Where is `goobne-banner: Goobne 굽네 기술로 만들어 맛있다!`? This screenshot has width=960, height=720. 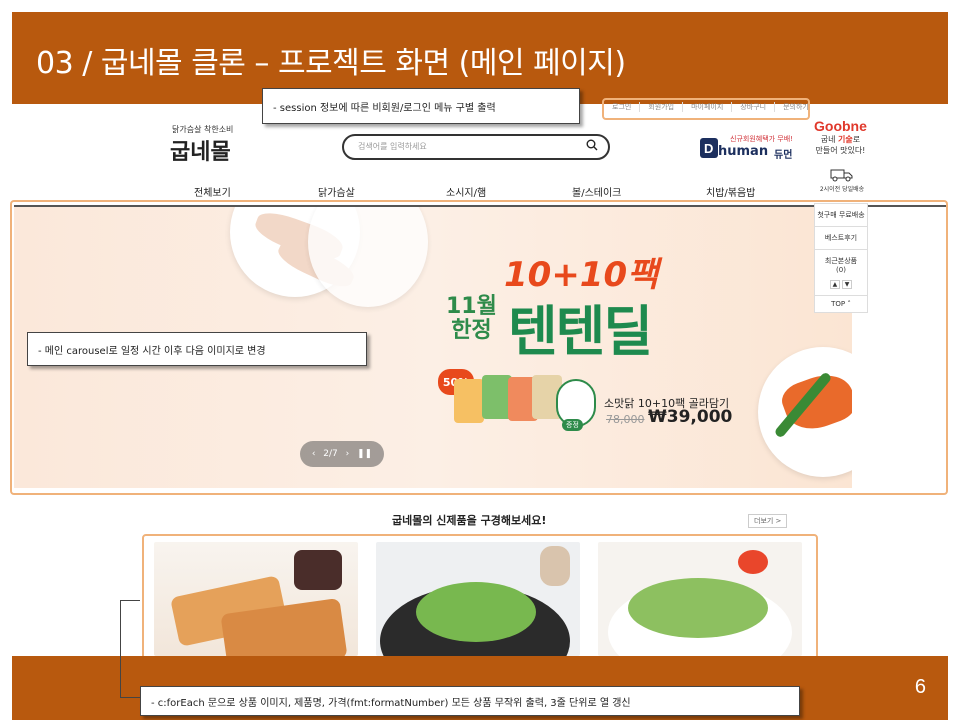 goobne-banner: Goobne 굽네 기술로 만들어 맛있다! is located at coordinates (840, 137).